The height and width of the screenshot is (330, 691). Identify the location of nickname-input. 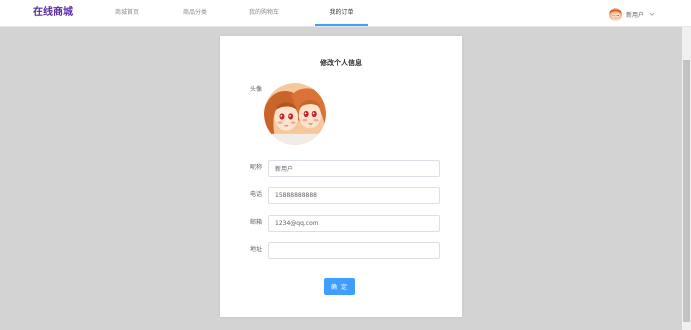
(354, 168).